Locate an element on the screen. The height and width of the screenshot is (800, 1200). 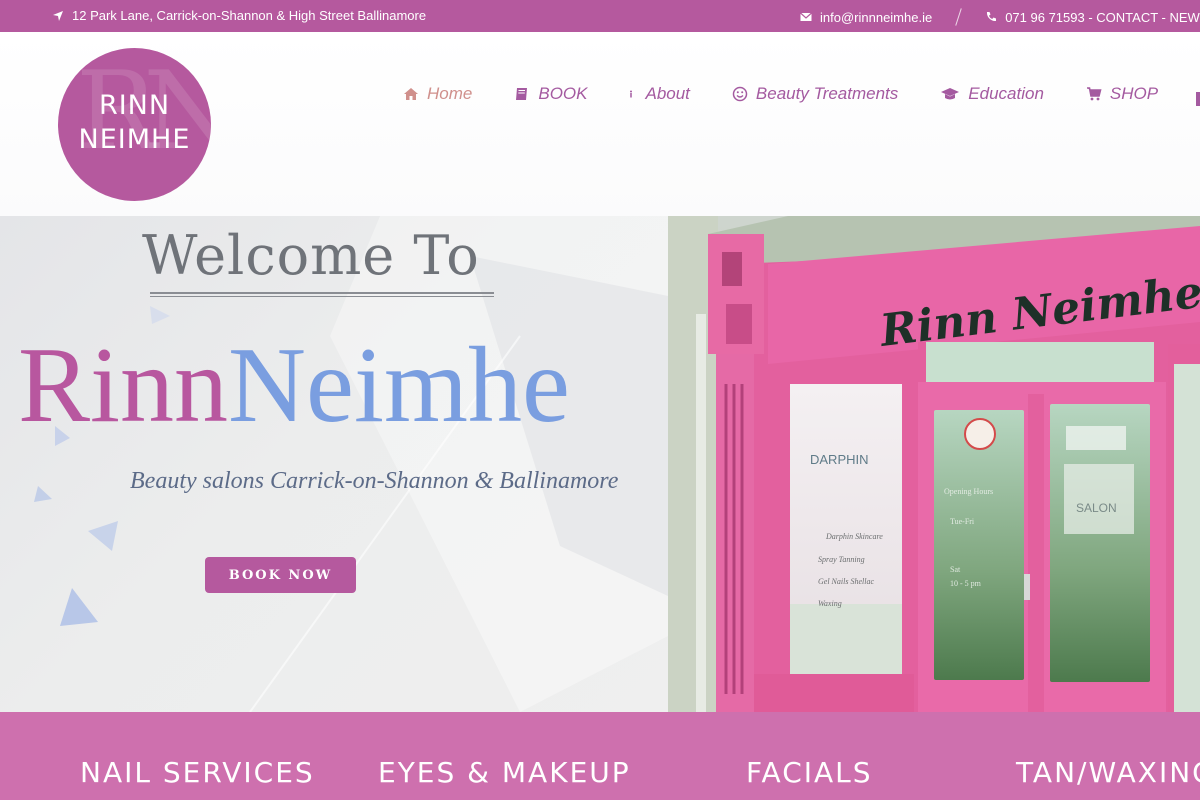
nav-shop: SHOP is located at coordinates (1122, 94).